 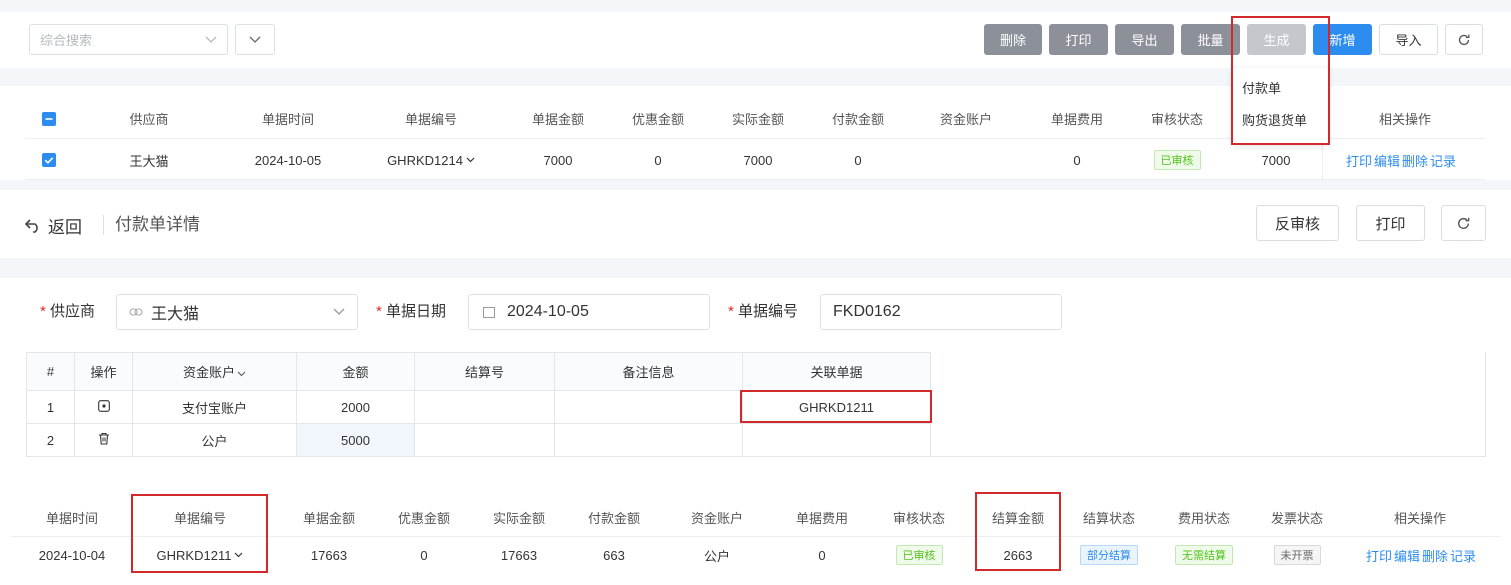 What do you see at coordinates (941, 312) in the screenshot?
I see `number-input: FKD0162` at bounding box center [941, 312].